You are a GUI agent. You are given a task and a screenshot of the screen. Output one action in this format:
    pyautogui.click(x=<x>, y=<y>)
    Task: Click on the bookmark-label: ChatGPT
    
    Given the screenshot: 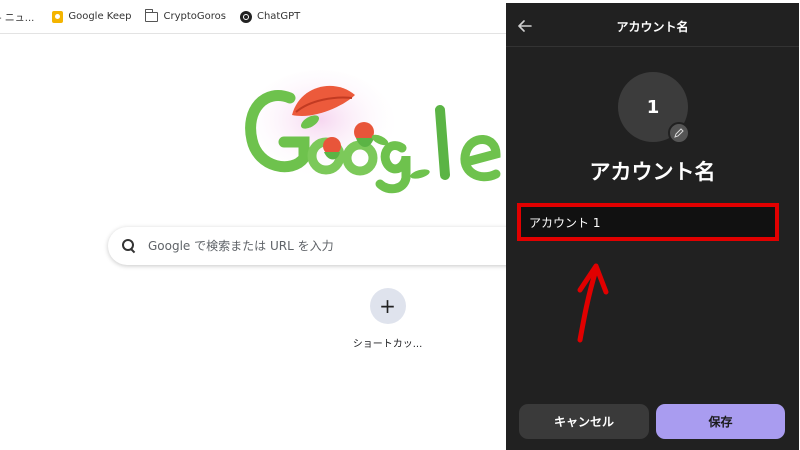 What is the action you would take?
    pyautogui.click(x=278, y=16)
    